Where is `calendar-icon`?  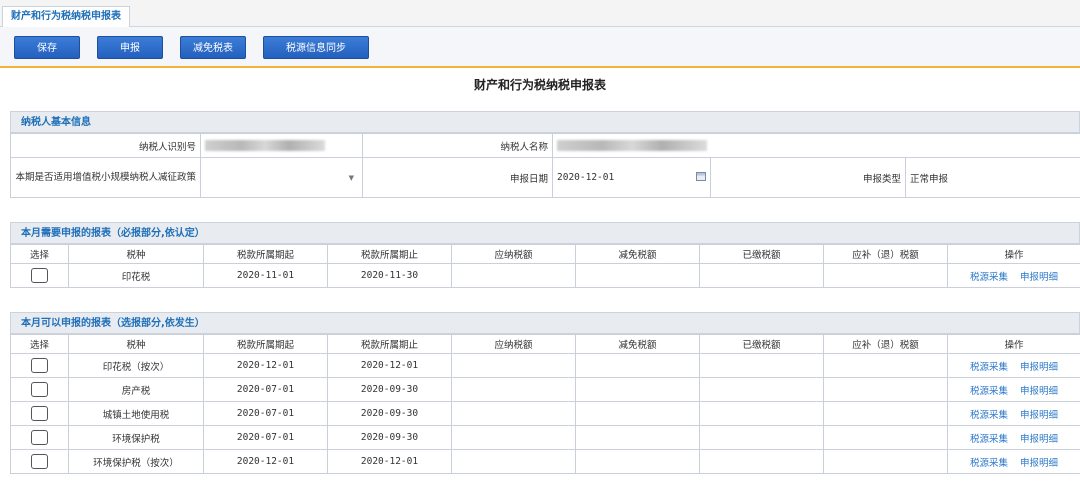
calendar-icon is located at coordinates (701, 177).